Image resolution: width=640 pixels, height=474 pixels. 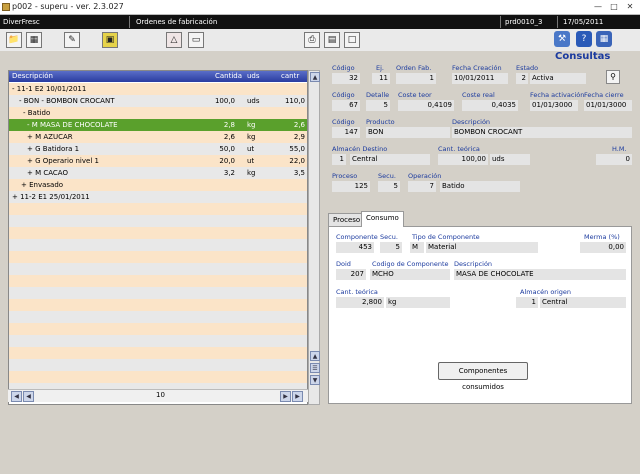 I want to click on prev-page-icon: ◀, so click(x=28, y=396).